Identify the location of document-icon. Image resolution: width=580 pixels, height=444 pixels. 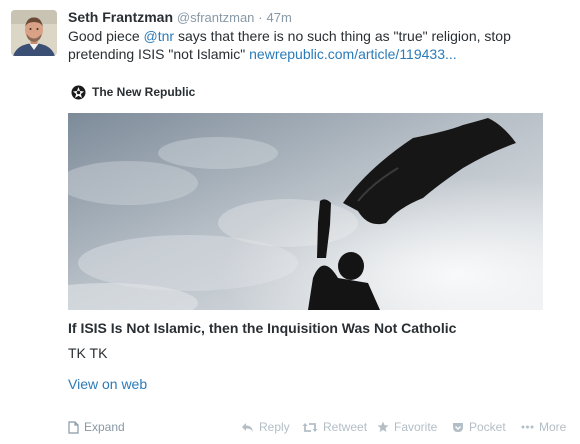
(73, 427).